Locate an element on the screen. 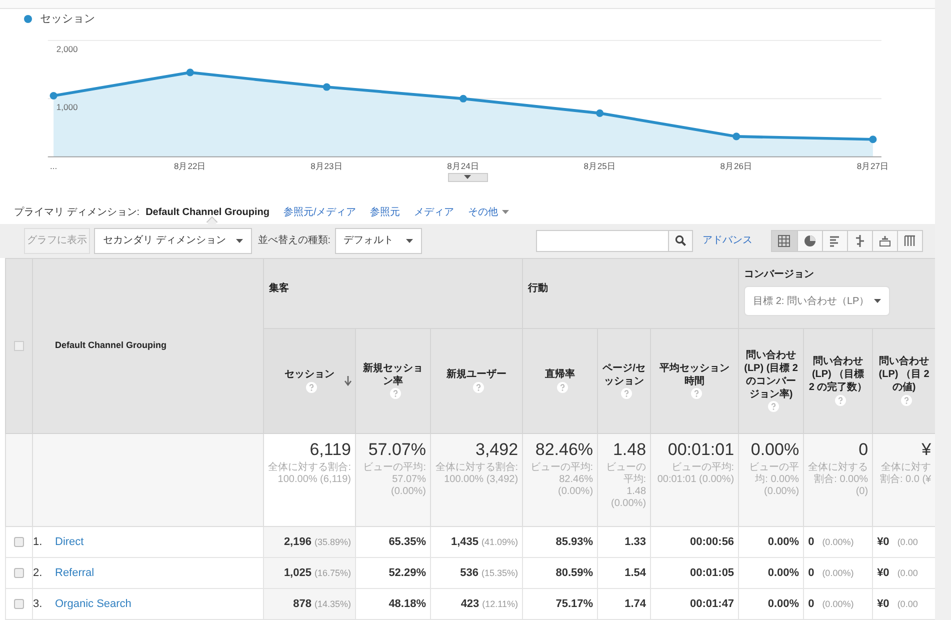 Image resolution: width=951 pixels, height=620 pixels. cell-share: (14.35%) is located at coordinates (332, 603).